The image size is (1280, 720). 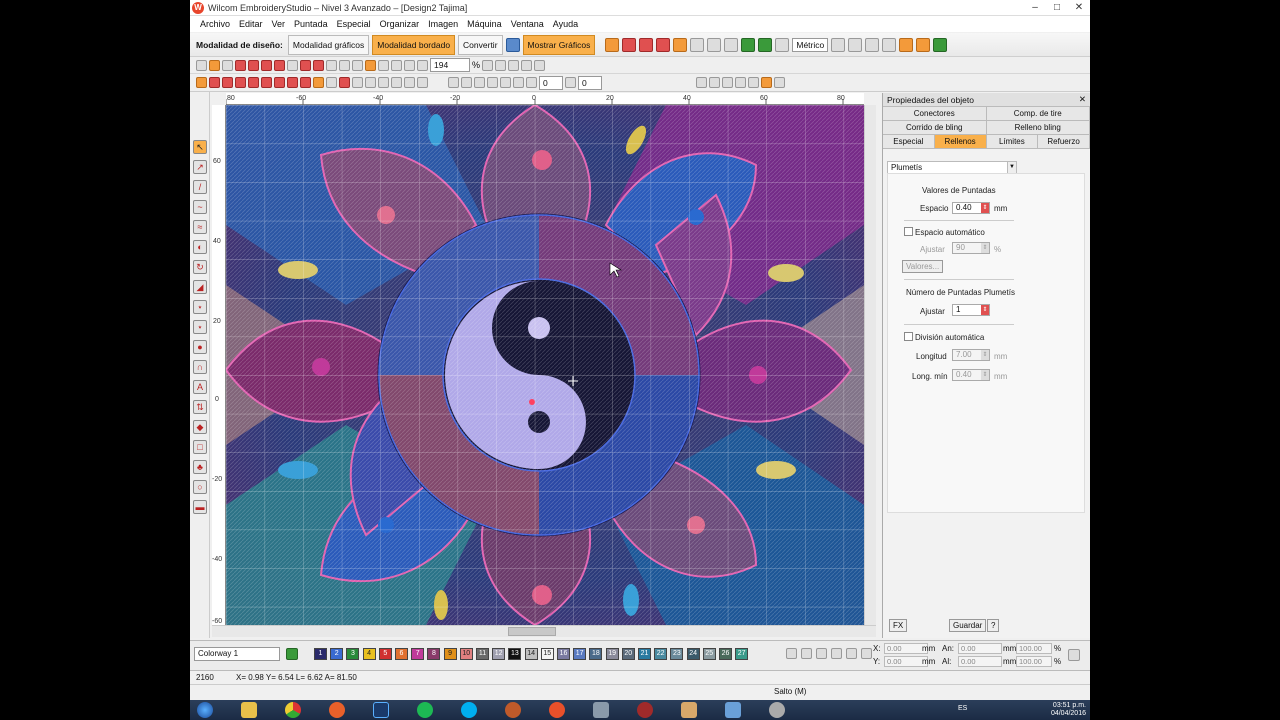 I want to click on thread-chip: 6, so click(x=401, y=654).